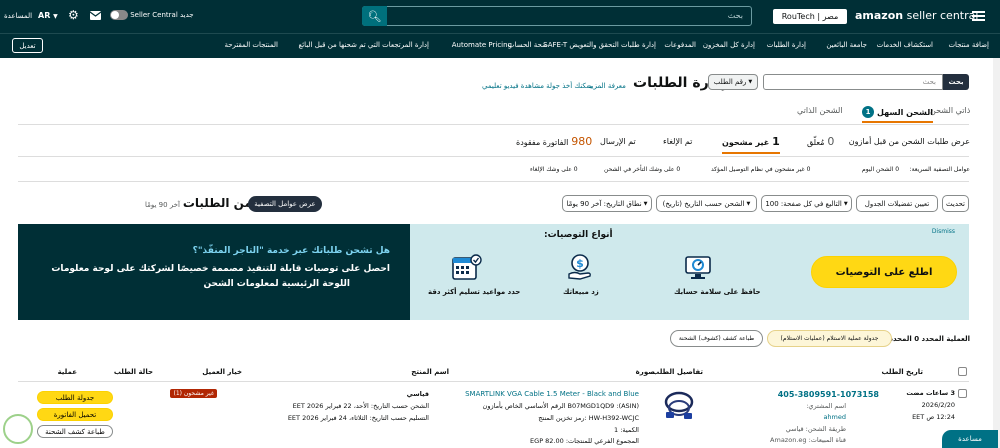 This screenshot has height=448, width=1000. What do you see at coordinates (204, 203) in the screenshot?
I see `order-count: 1 من الطلبات آخر 90 يومًا` at bounding box center [204, 203].